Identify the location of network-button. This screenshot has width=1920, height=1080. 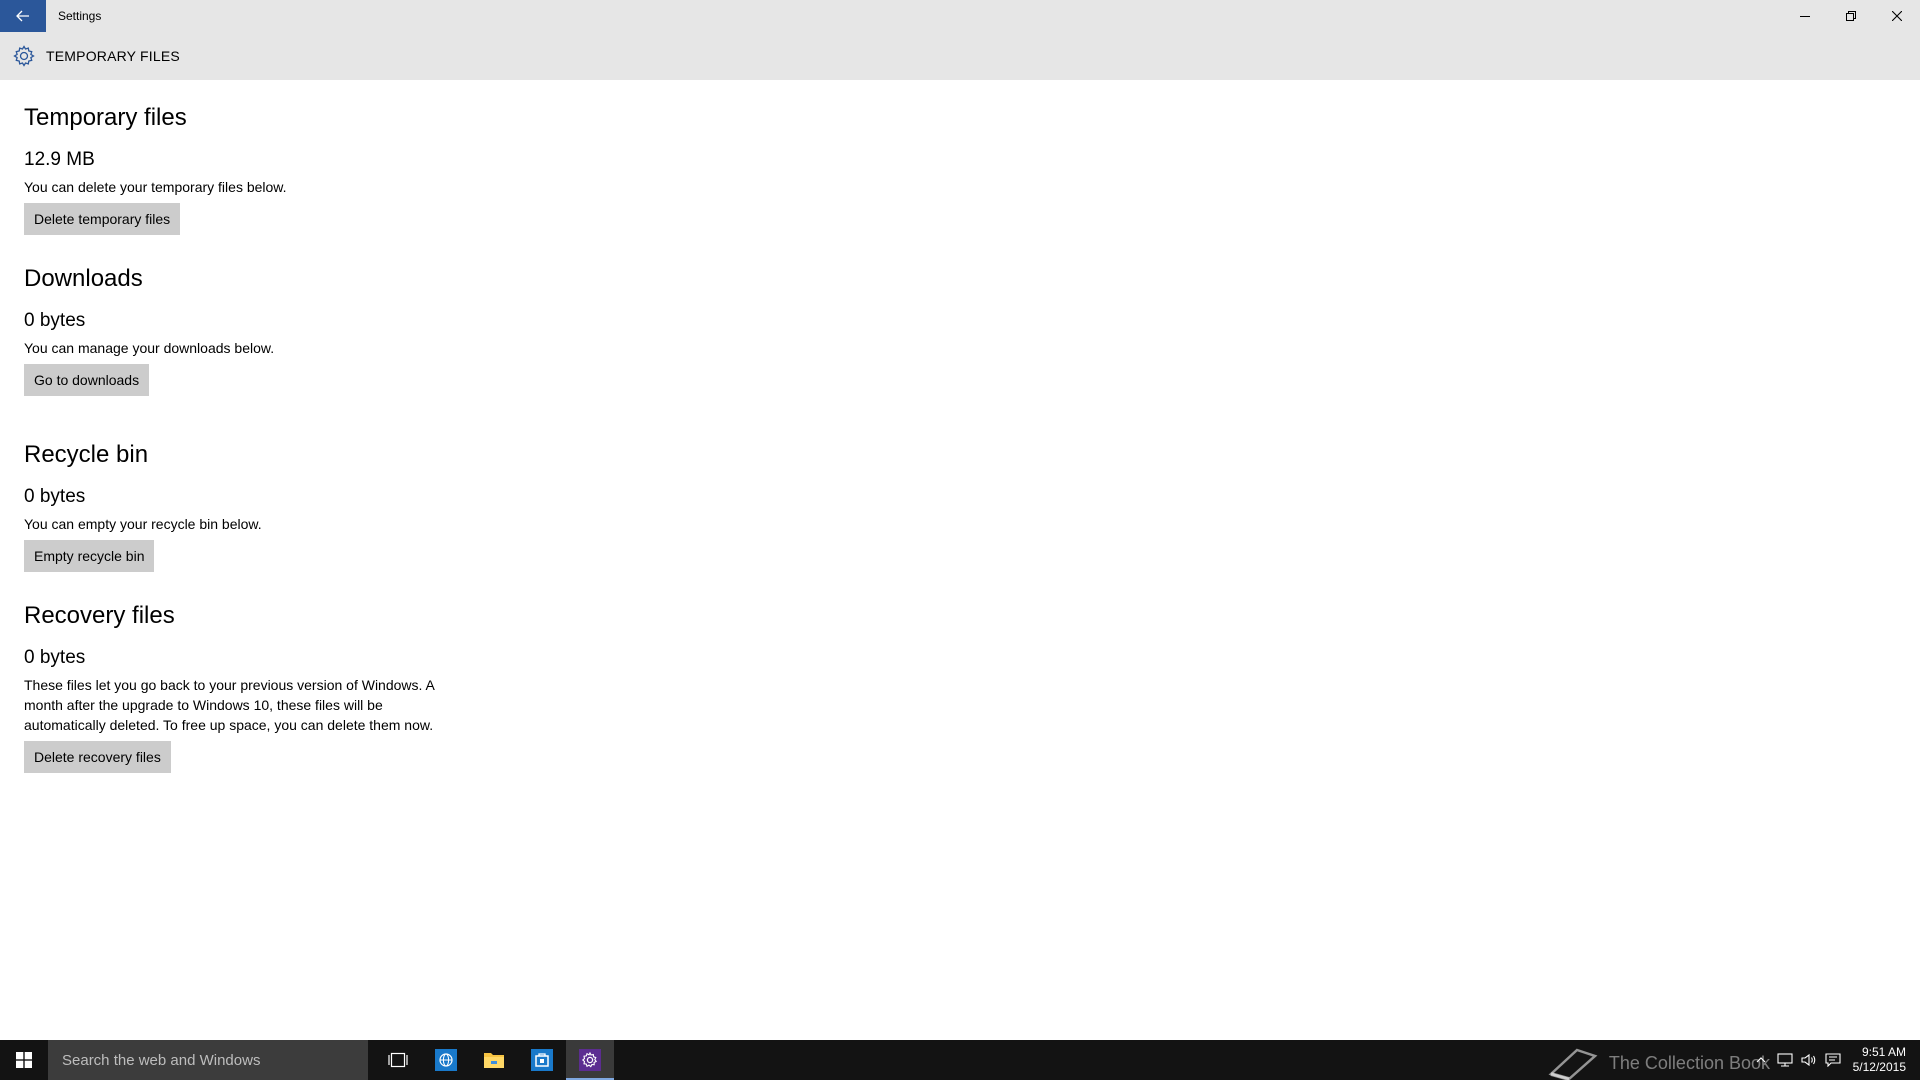
(1785, 1060).